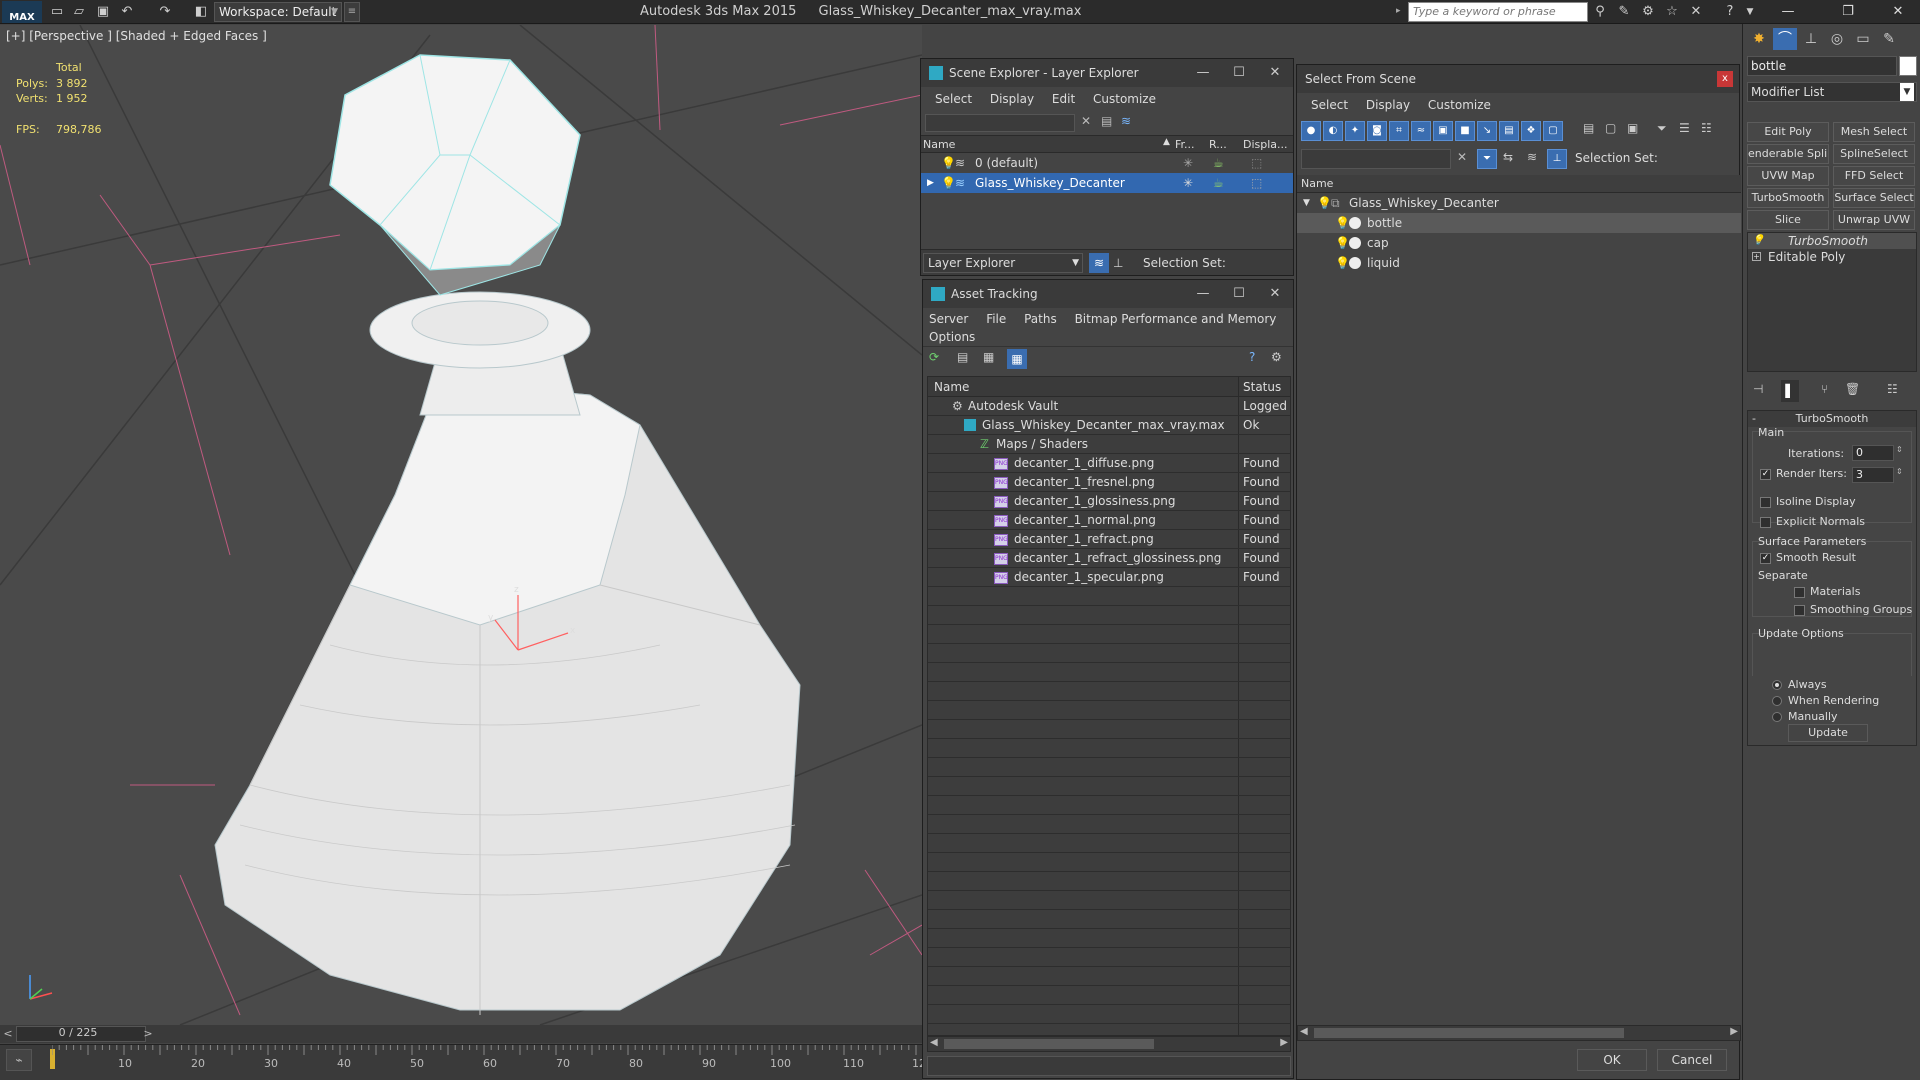  I want to click on menu-server: Server, so click(948, 319).